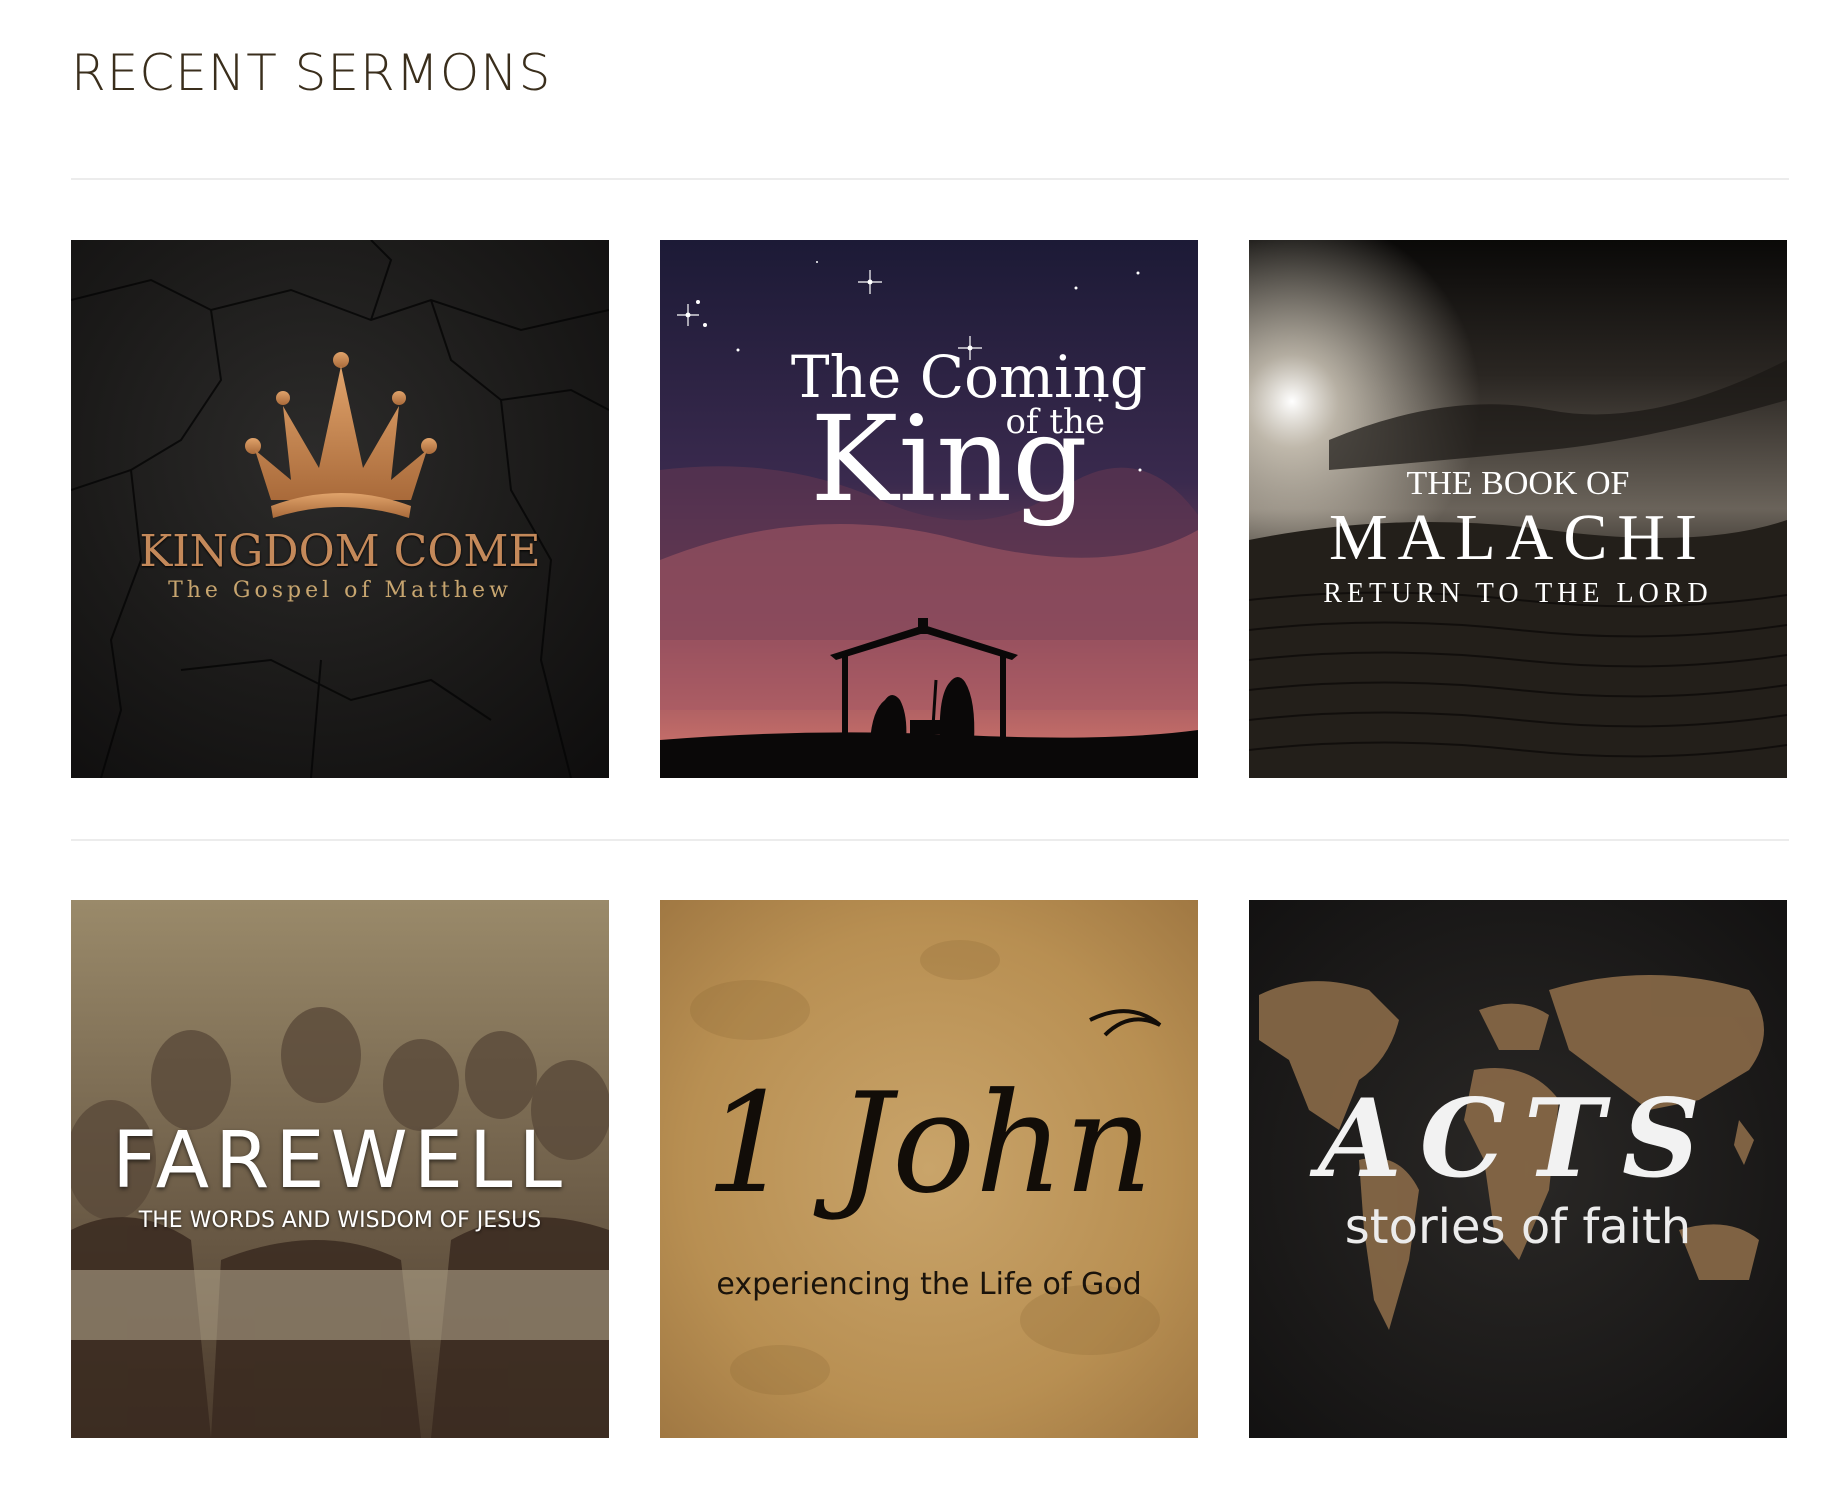 Image resolution: width=1846 pixels, height=1496 pixels. What do you see at coordinates (340, 1161) in the screenshot?
I see `sermon-title: FAREWELL` at bounding box center [340, 1161].